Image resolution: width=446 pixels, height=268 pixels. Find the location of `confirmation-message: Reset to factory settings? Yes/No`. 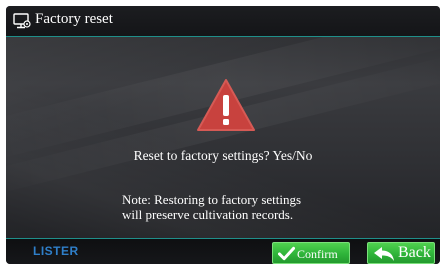

confirmation-message: Reset to factory settings? Yes/No is located at coordinates (223, 155).